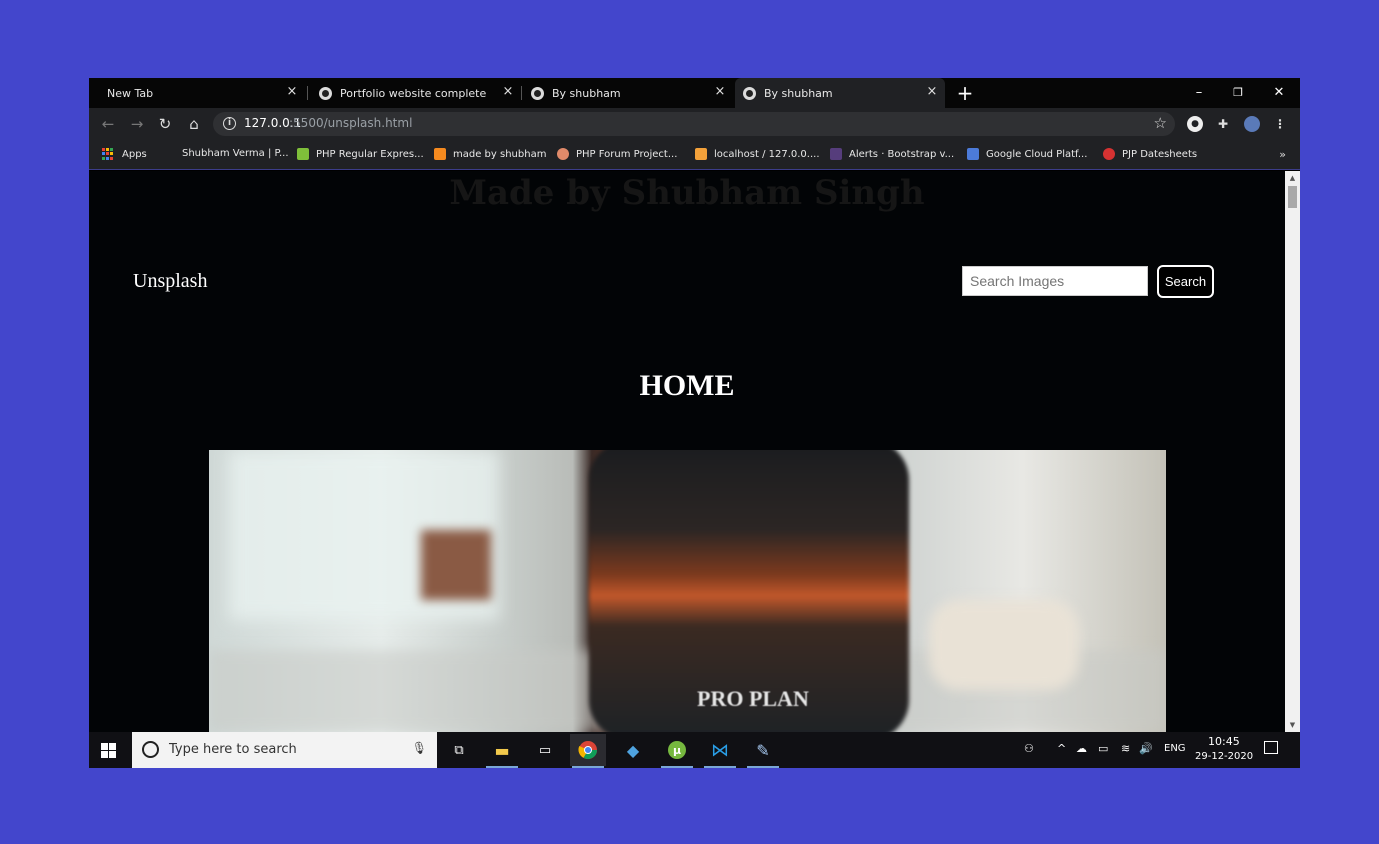  What do you see at coordinates (200, 93) in the screenshot?
I see `tab-new-tab: New Tab ×` at bounding box center [200, 93].